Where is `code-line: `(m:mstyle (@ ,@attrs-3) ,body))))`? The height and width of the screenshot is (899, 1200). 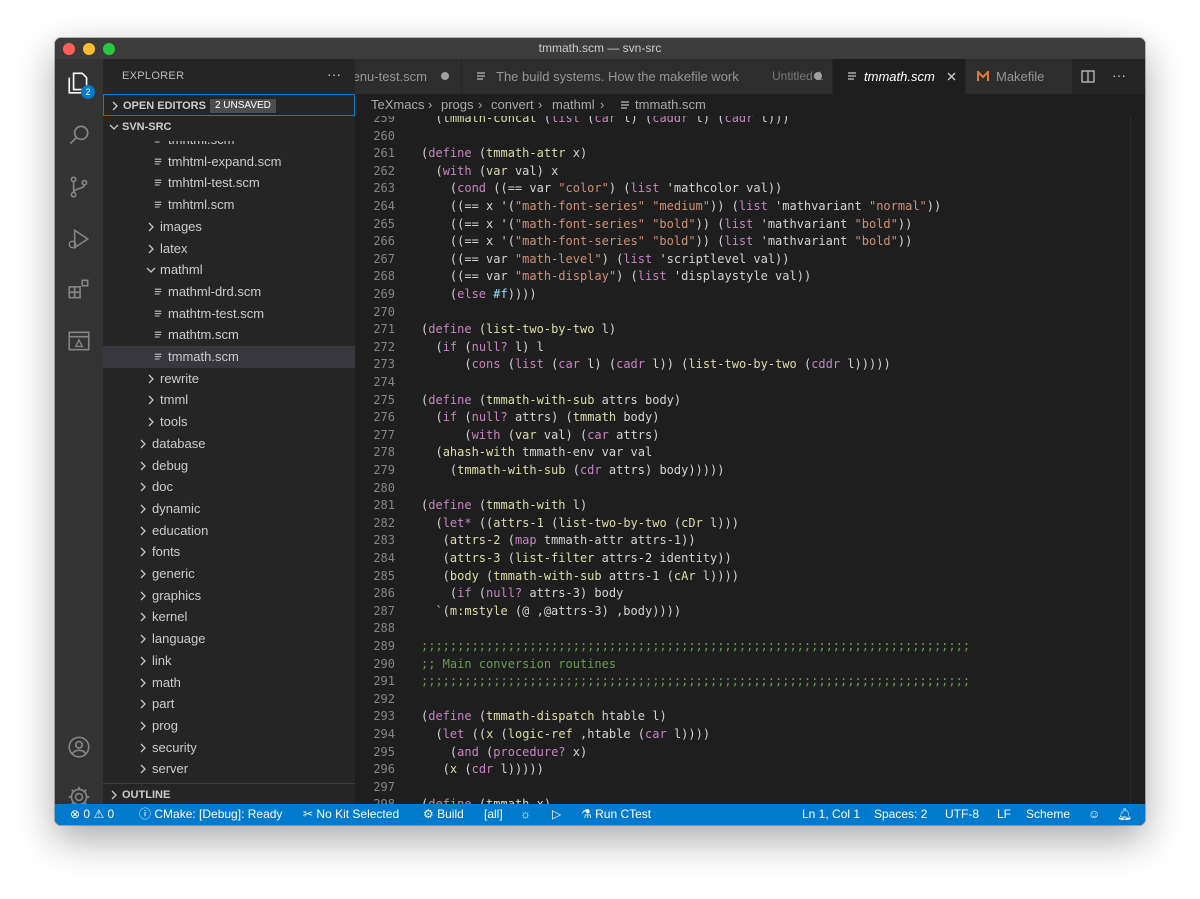 code-line: `(m:mstyle (@ ,@attrs-3) ,body)))) is located at coordinates (551, 611).